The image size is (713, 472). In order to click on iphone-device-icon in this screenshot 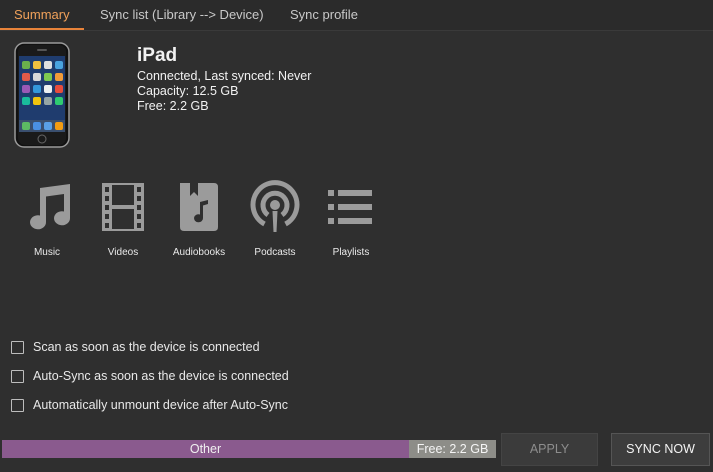, I will do `click(42, 95)`.